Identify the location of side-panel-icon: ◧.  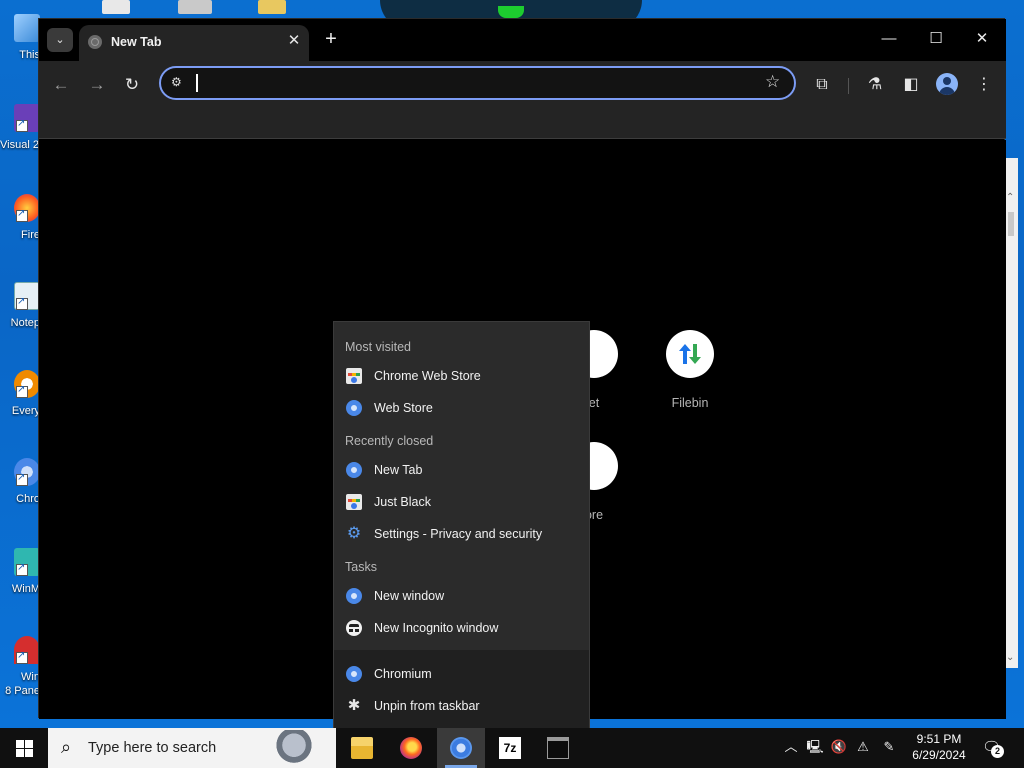
(911, 85).